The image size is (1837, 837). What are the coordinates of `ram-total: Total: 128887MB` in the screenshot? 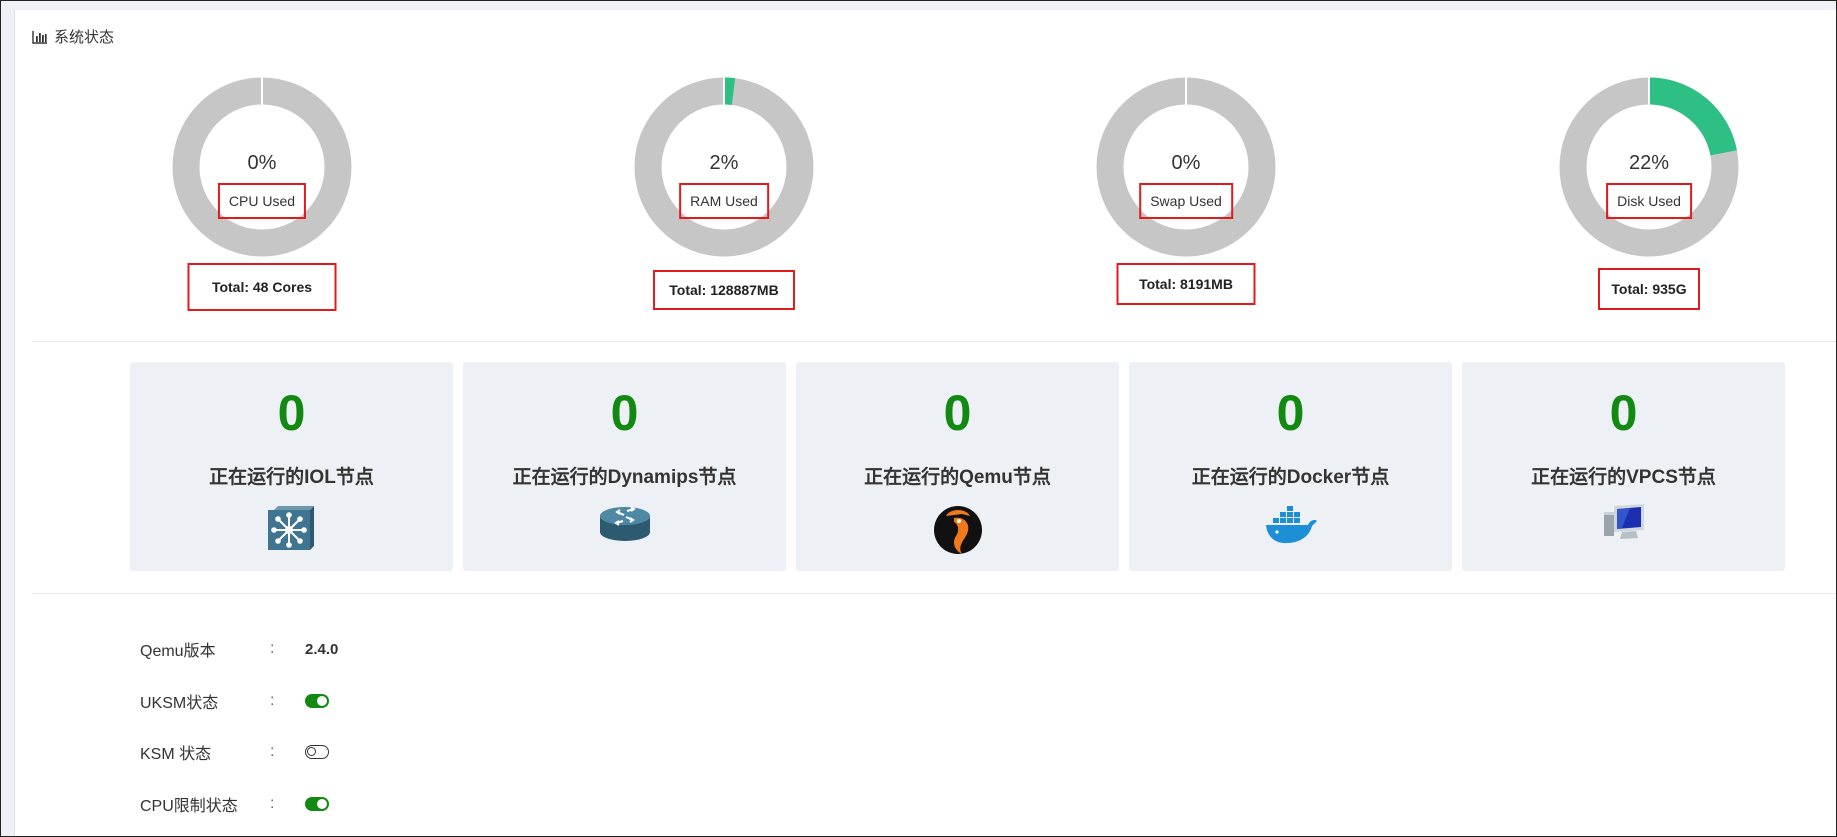 It's located at (724, 290).